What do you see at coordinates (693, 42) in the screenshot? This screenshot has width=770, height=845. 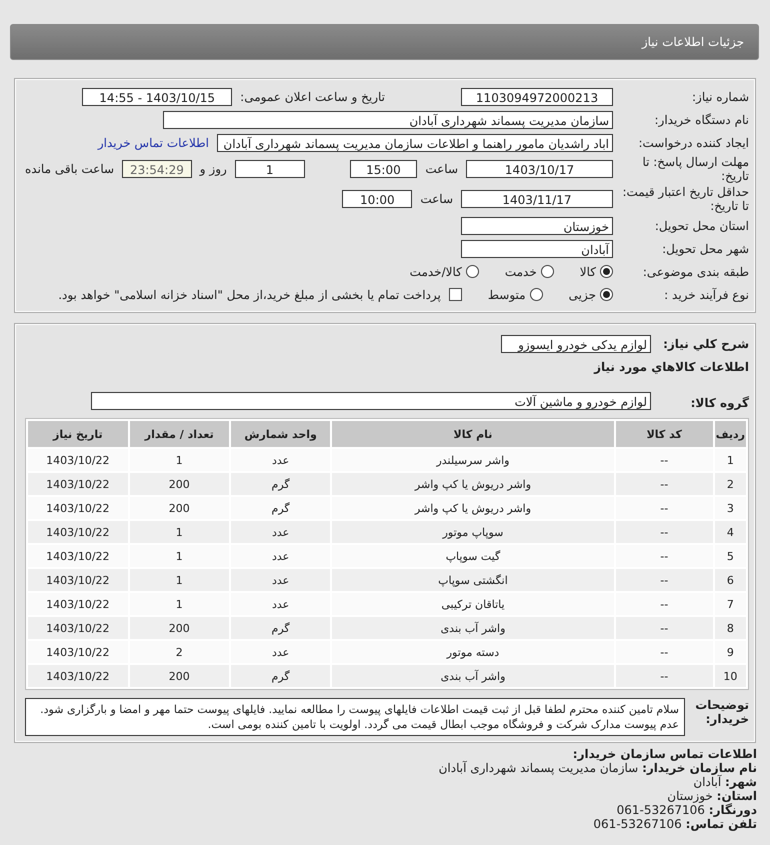 I see `page-title: جزئیات اطلاعات نیاز` at bounding box center [693, 42].